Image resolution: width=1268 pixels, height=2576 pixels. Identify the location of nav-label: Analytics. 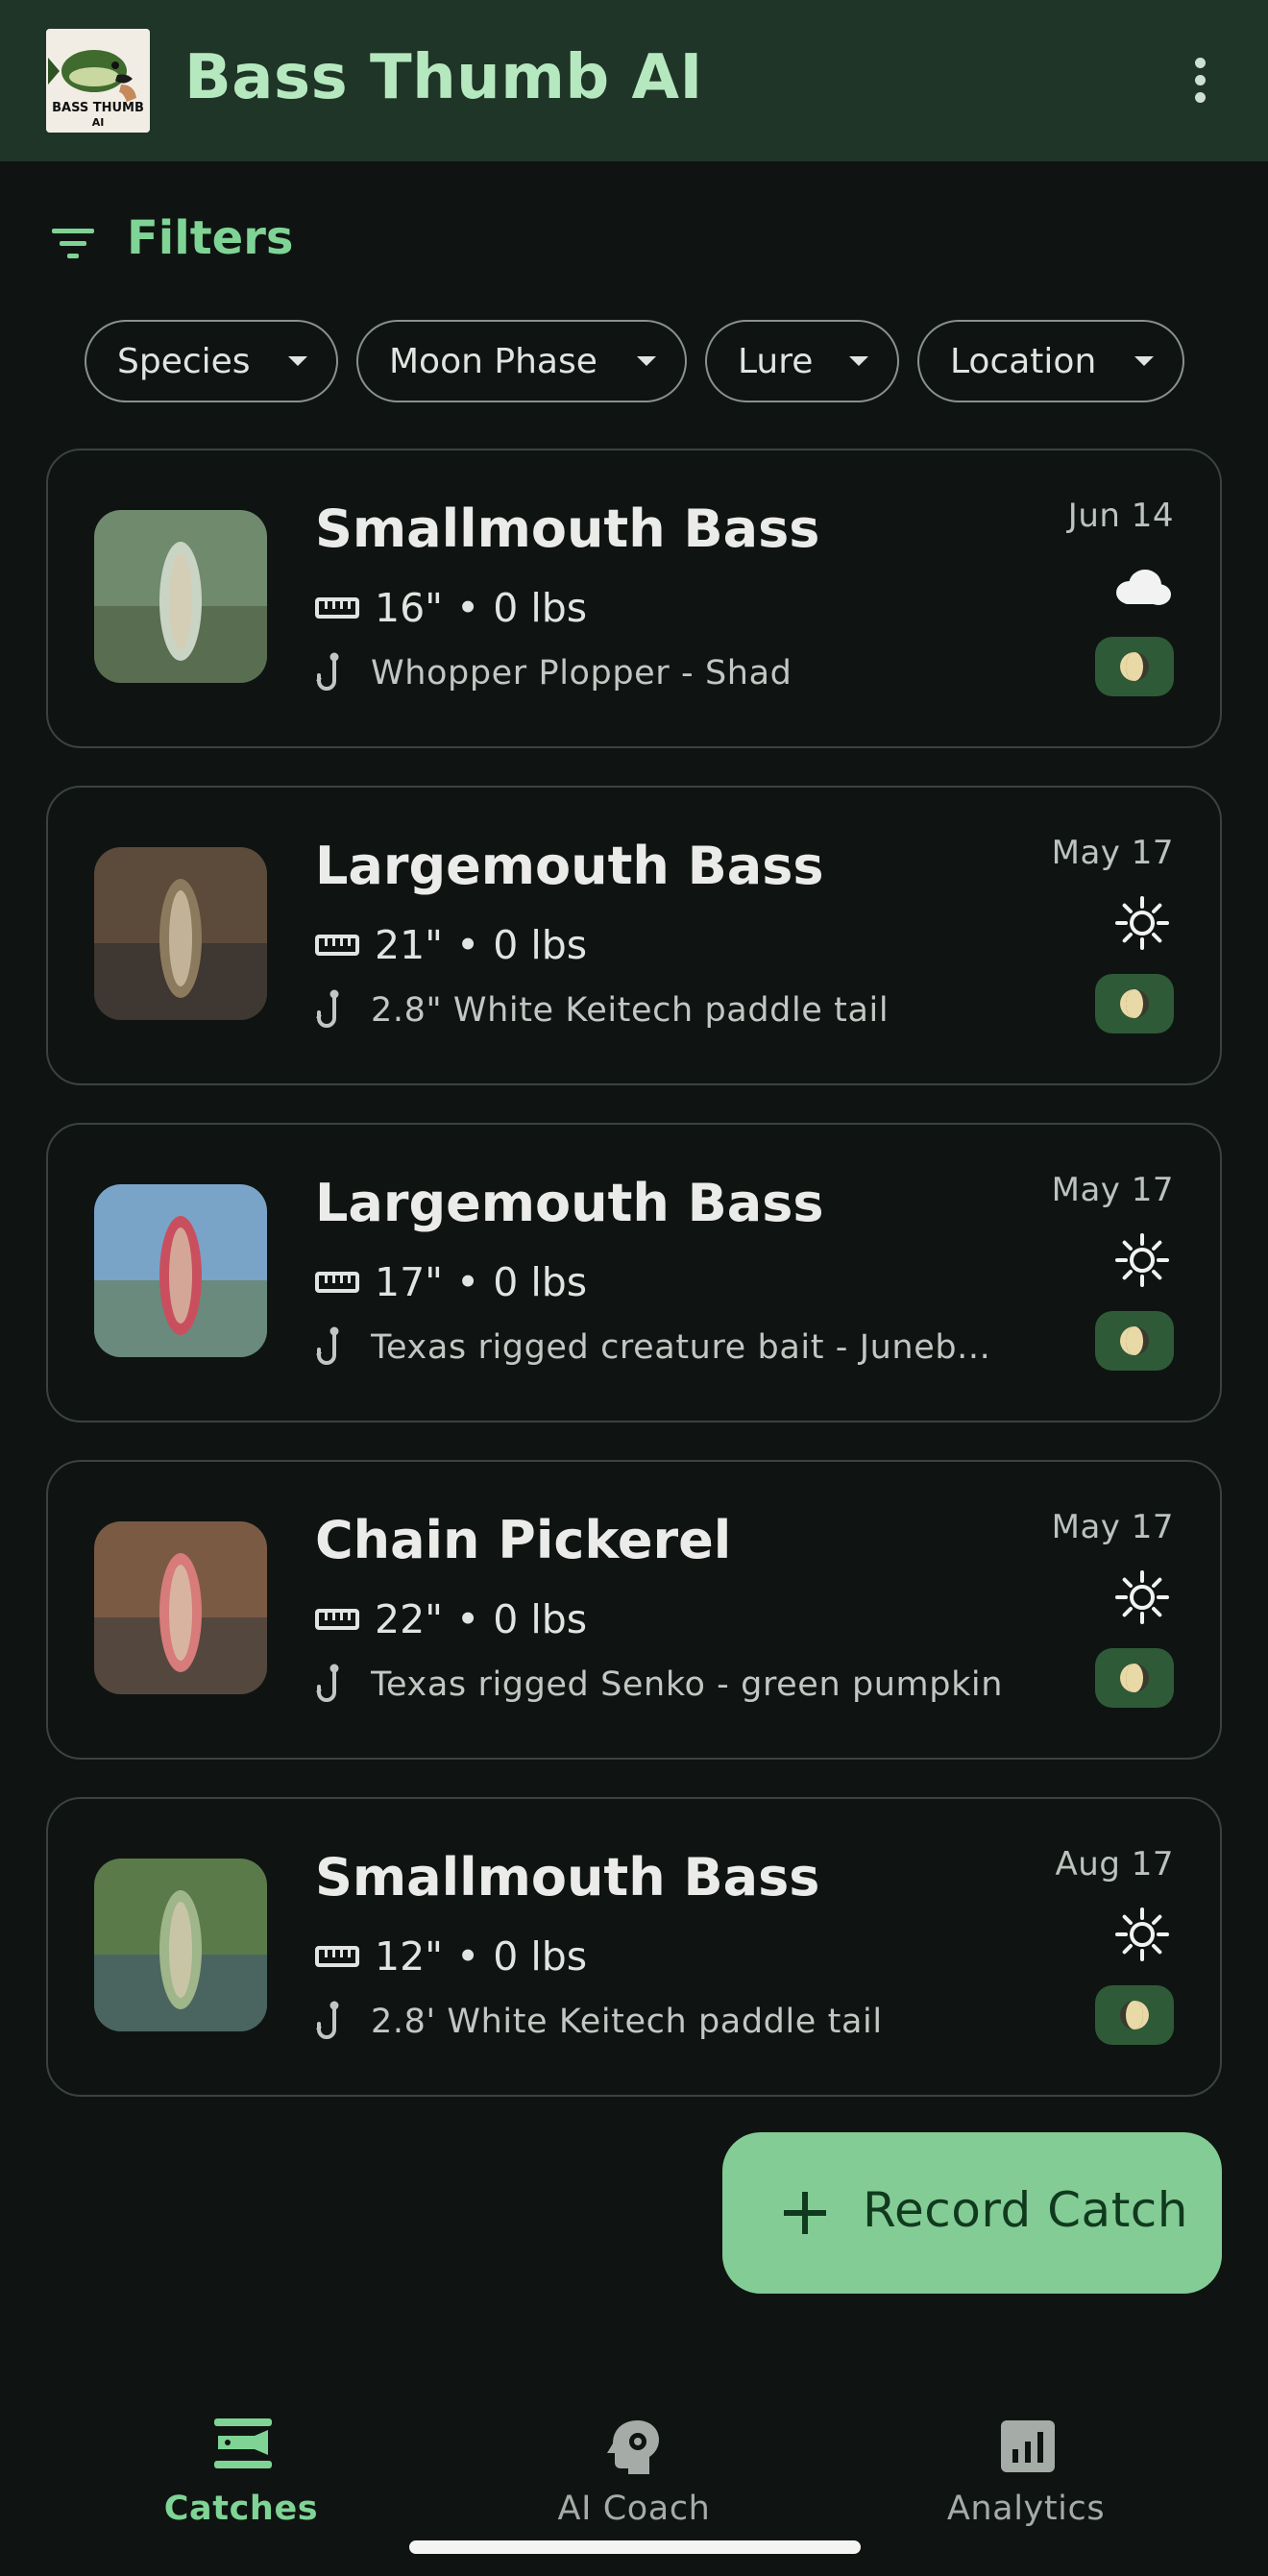
(1026, 2509).